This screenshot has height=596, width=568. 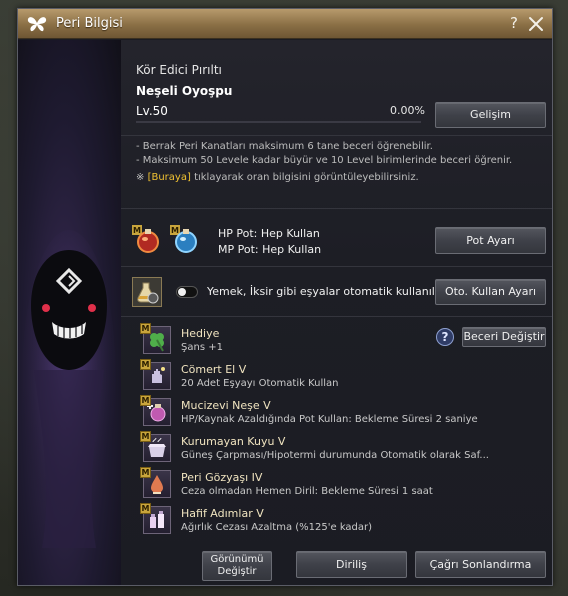 What do you see at coordinates (260, 383) in the screenshot?
I see `skill-desc: 20 Adet Eşyayı Otomatik Kullan` at bounding box center [260, 383].